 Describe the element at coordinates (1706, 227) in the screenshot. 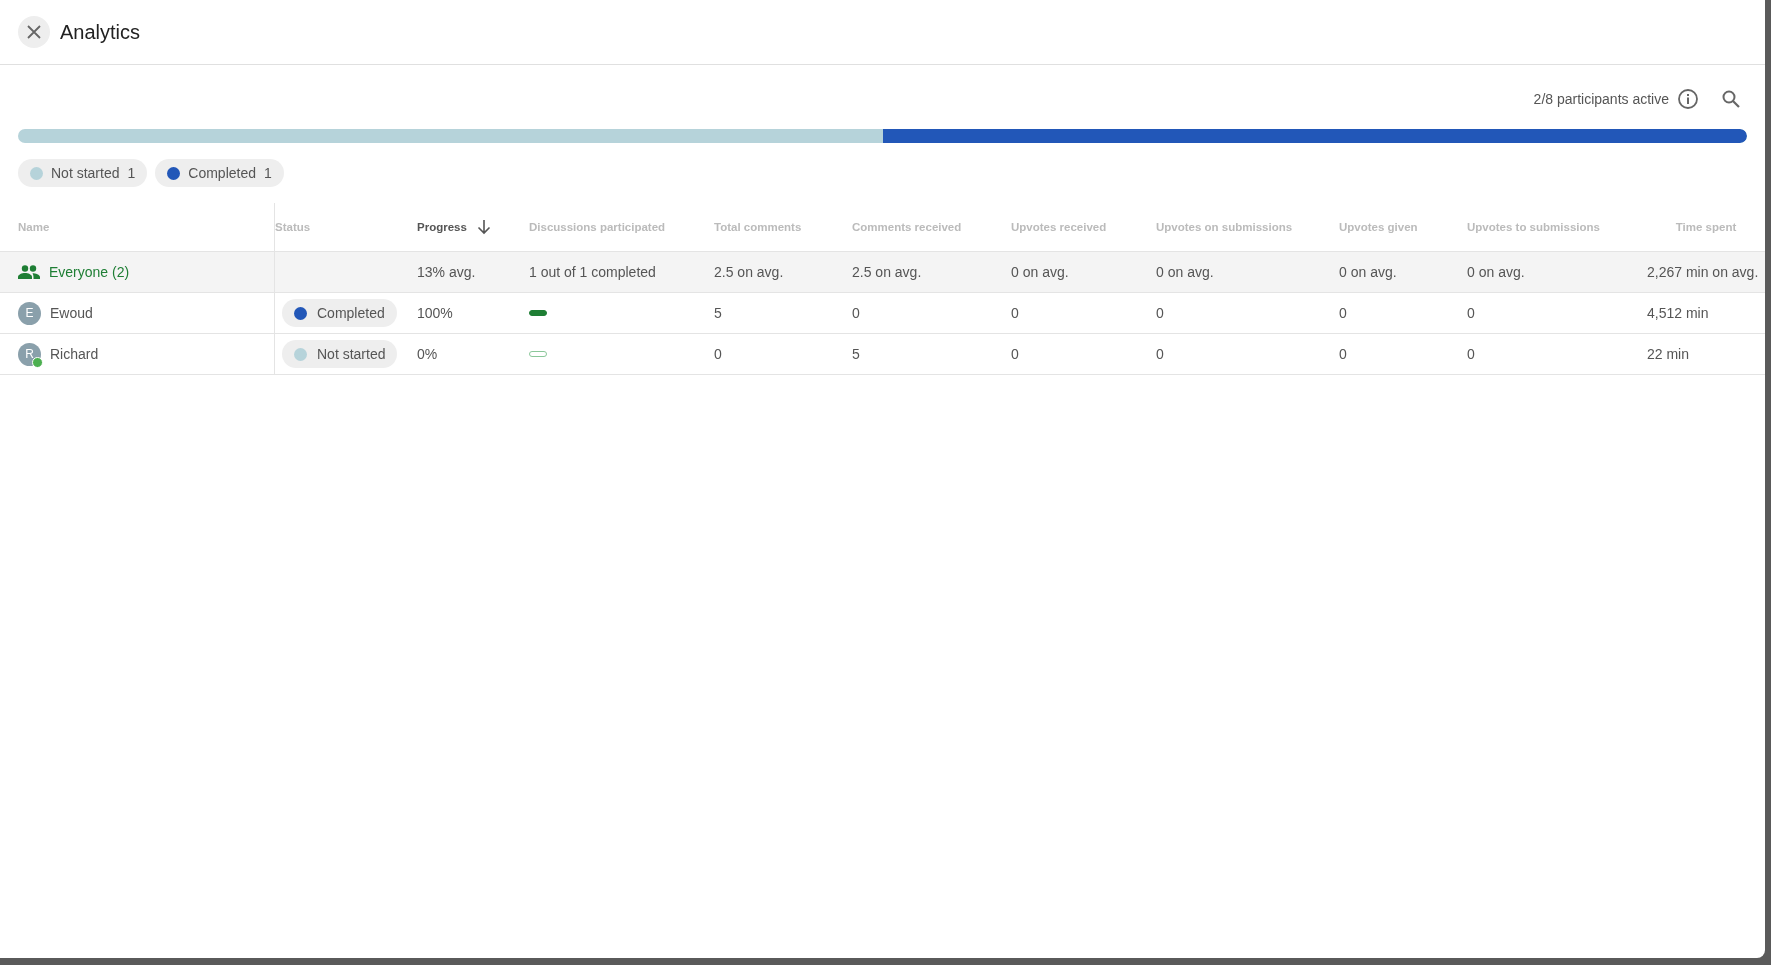

I see `column-header: Time spent` at that location.